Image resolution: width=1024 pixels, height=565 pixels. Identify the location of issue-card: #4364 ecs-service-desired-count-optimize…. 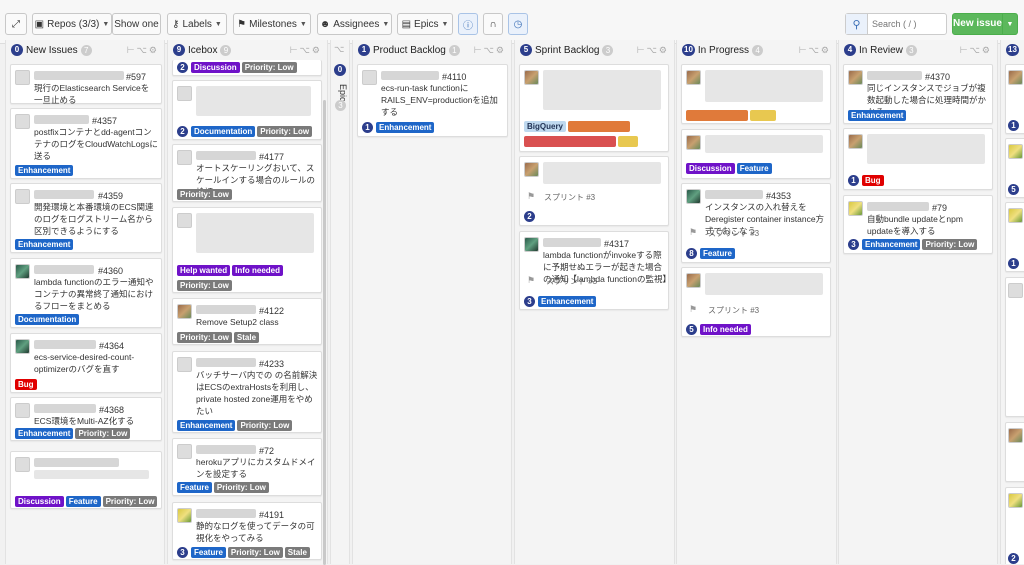
(86, 363).